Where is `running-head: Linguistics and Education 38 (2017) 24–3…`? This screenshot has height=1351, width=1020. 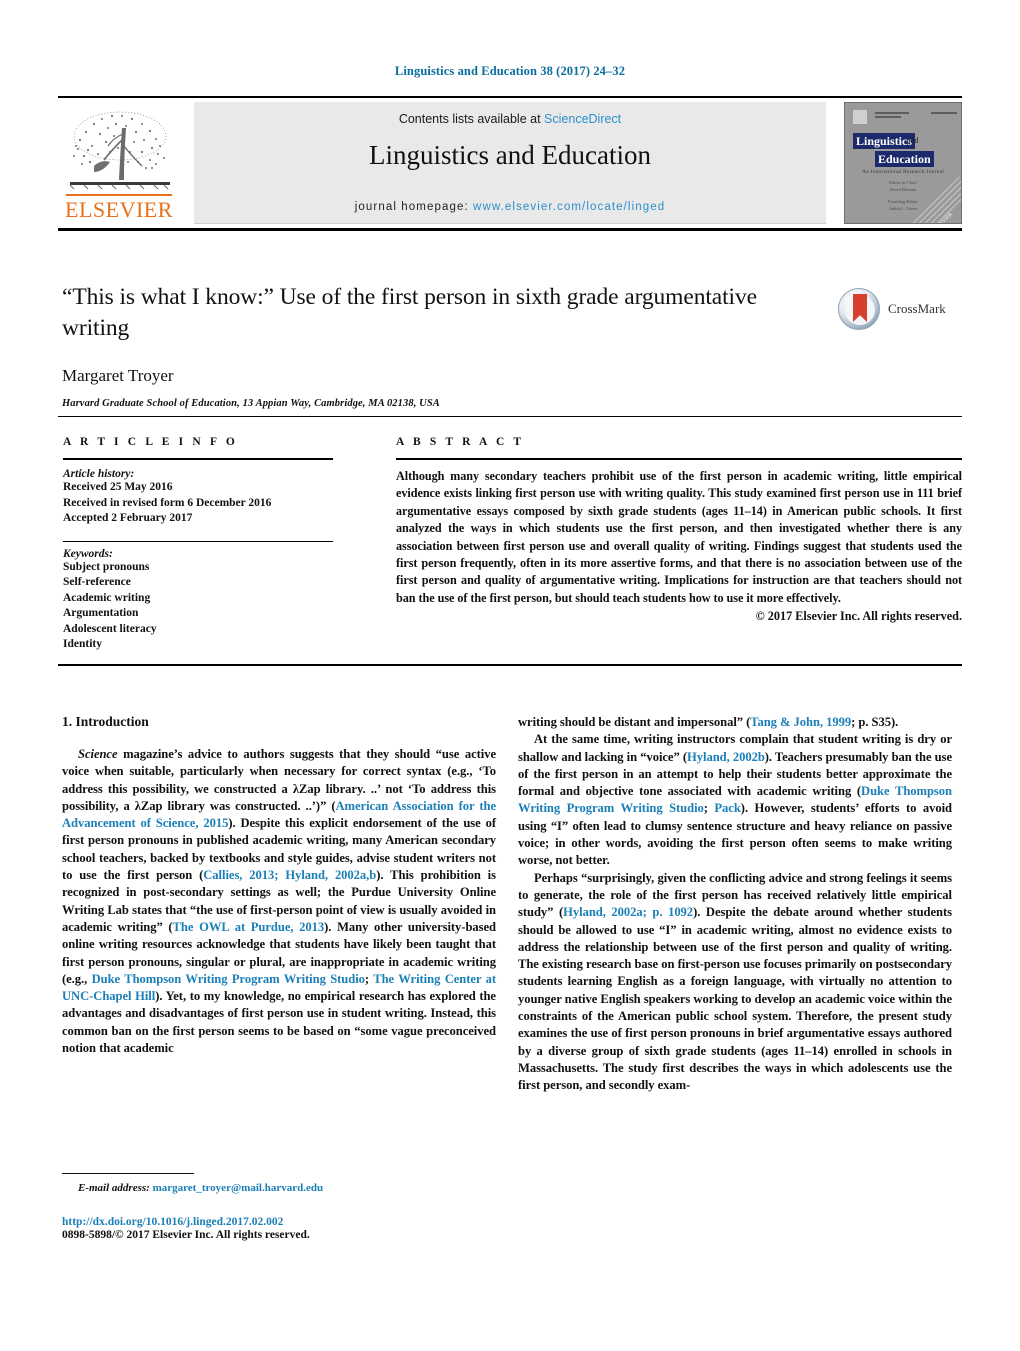
running-head: Linguistics and Education 38 (2017) 24–3… is located at coordinates (510, 71).